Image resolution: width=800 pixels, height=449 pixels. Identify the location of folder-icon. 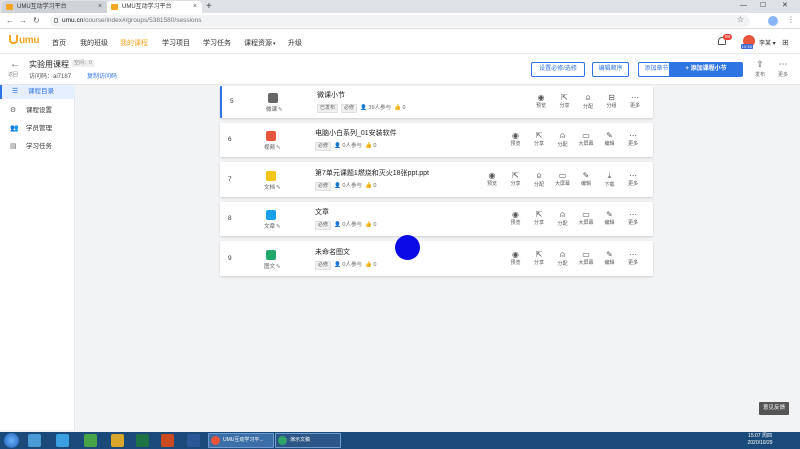
(117, 440).